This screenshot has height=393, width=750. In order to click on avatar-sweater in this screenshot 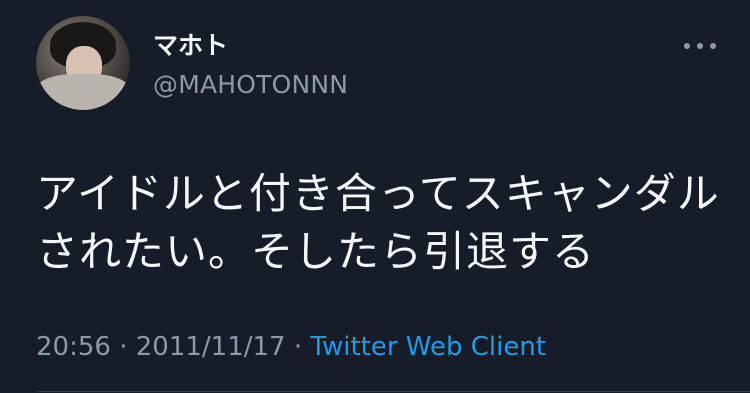, I will do `click(83, 92)`.